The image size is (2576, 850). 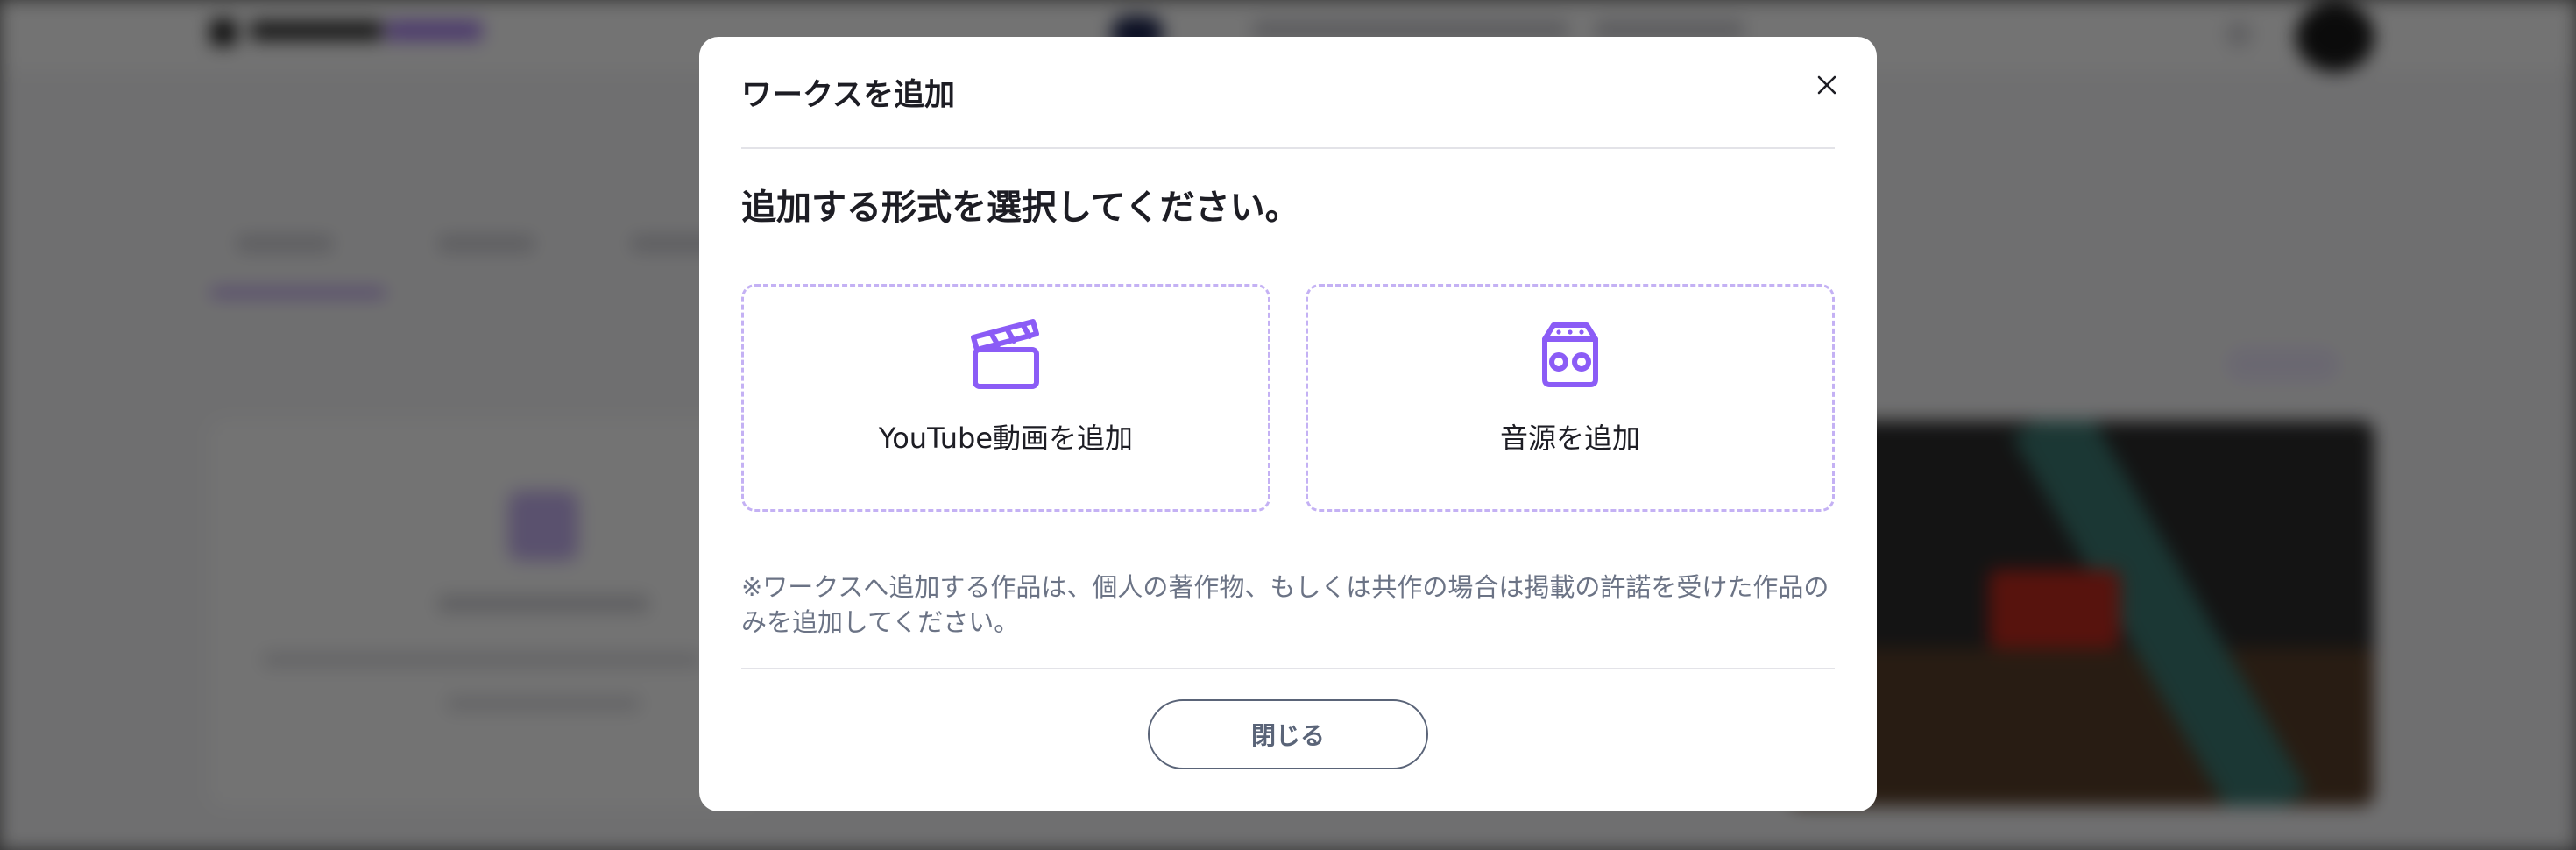 What do you see at coordinates (1569, 438) in the screenshot?
I see `add-audio-label: 音源を追加` at bounding box center [1569, 438].